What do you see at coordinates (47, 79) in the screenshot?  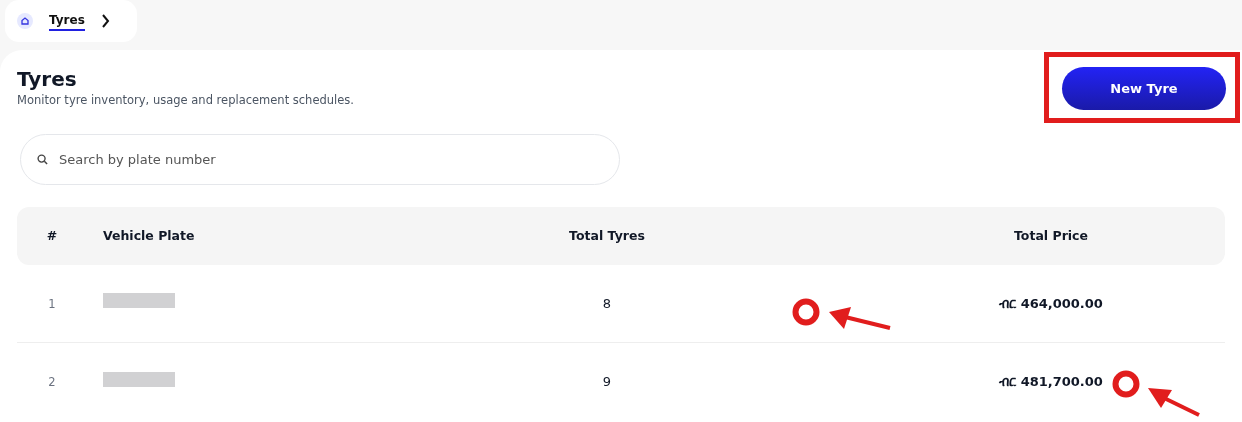 I see `page-title: Tyres` at bounding box center [47, 79].